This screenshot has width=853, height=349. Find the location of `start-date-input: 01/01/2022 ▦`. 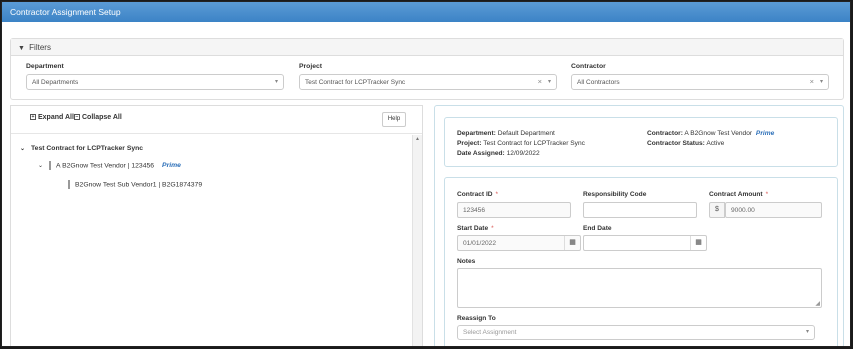

start-date-input: 01/01/2022 ▦ is located at coordinates (519, 243).